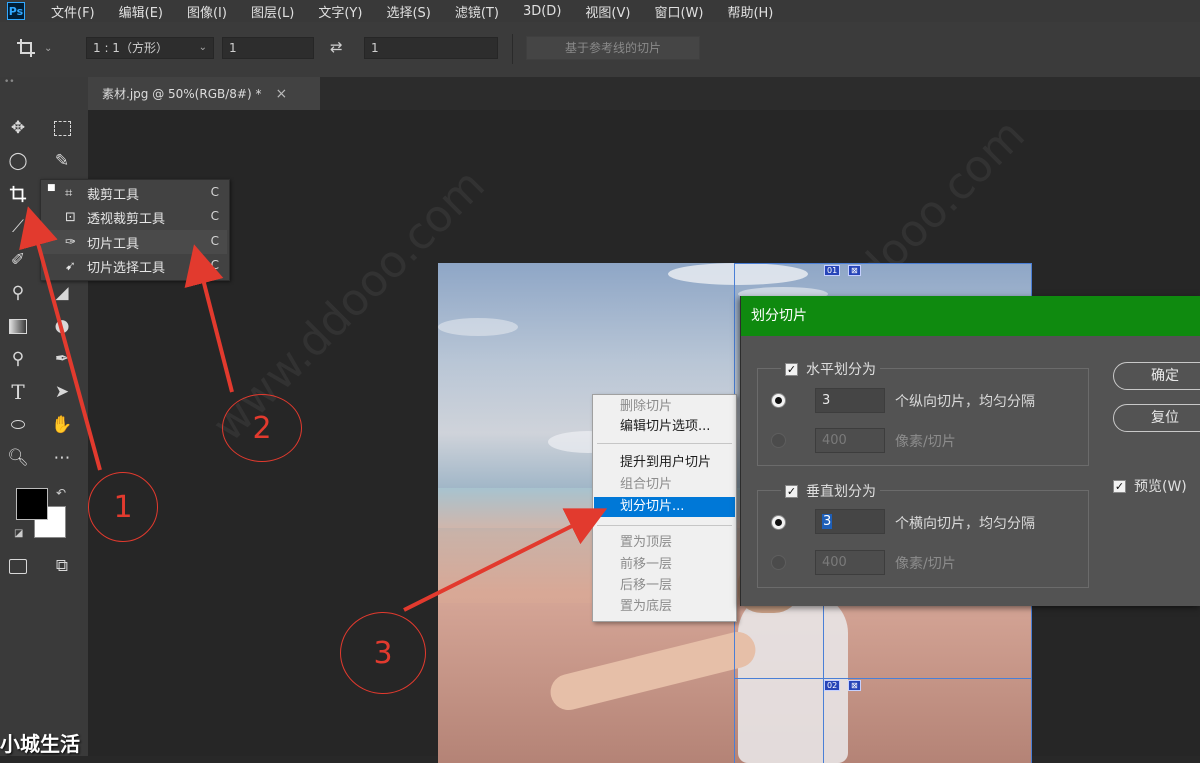 The width and height of the screenshot is (1200, 763). What do you see at coordinates (383, 653) in the screenshot?
I see `annotation-circle-3: 3` at bounding box center [383, 653].